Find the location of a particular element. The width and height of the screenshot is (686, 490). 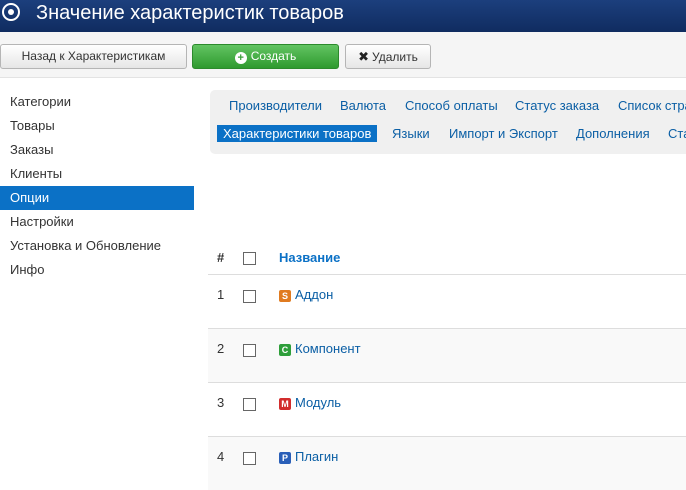

delete-button-label: Удалить is located at coordinates (395, 57).